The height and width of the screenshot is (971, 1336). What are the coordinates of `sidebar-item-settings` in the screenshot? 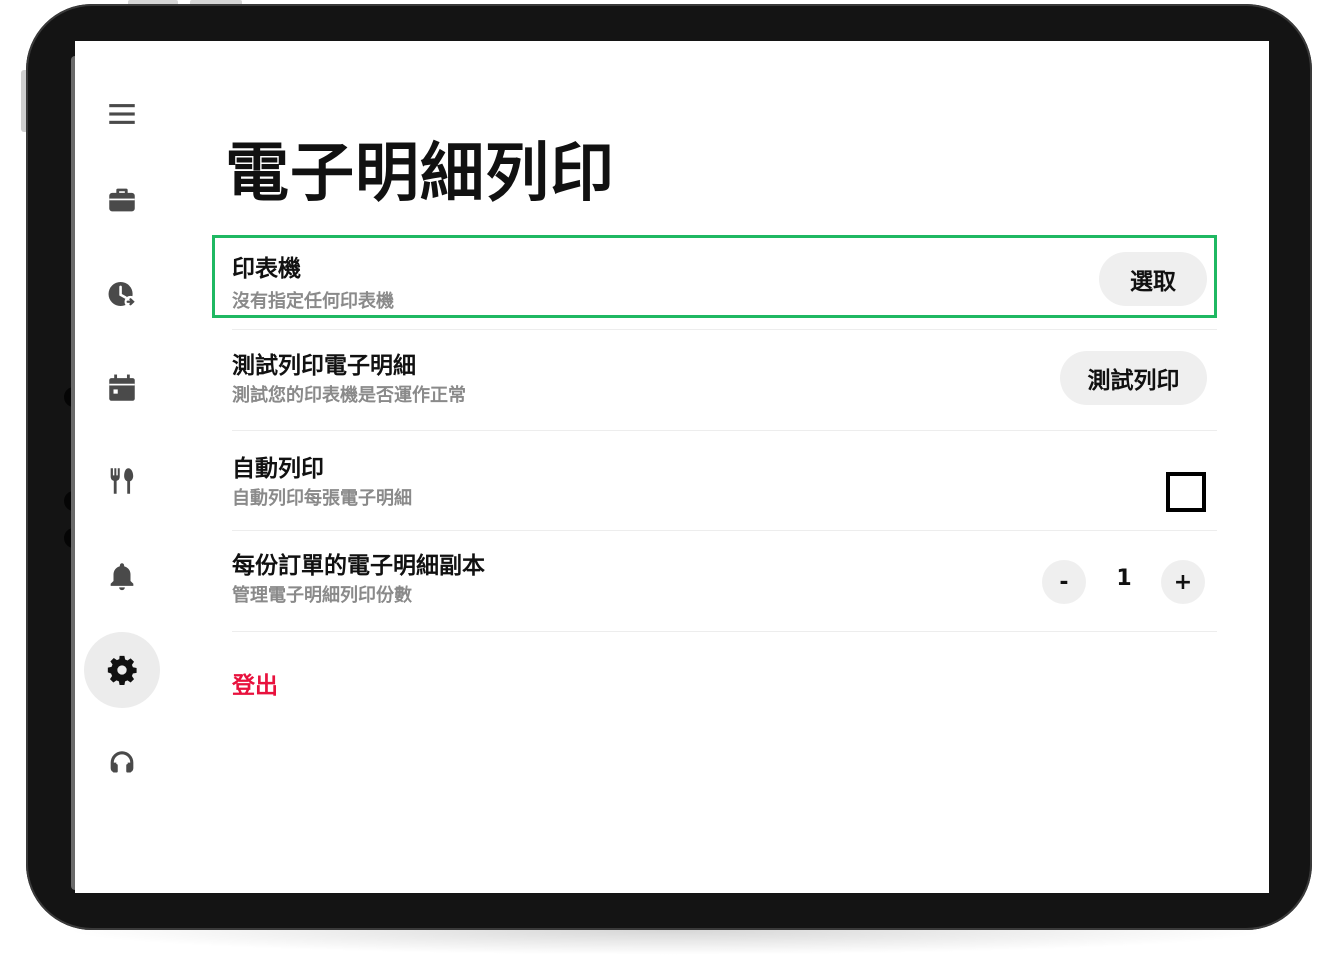 It's located at (122, 670).